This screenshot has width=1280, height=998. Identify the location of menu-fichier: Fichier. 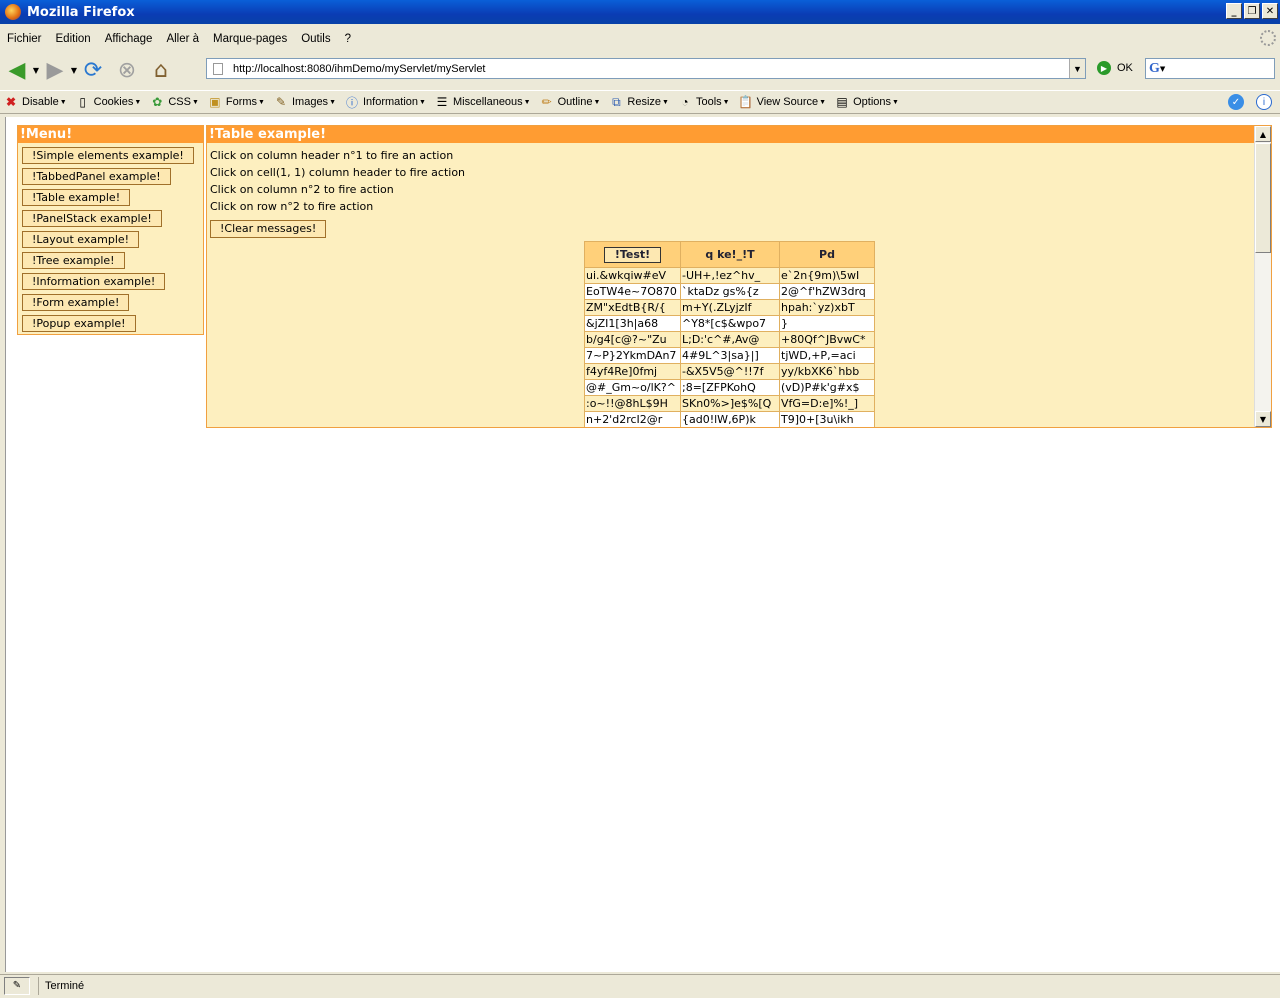
(24, 39).